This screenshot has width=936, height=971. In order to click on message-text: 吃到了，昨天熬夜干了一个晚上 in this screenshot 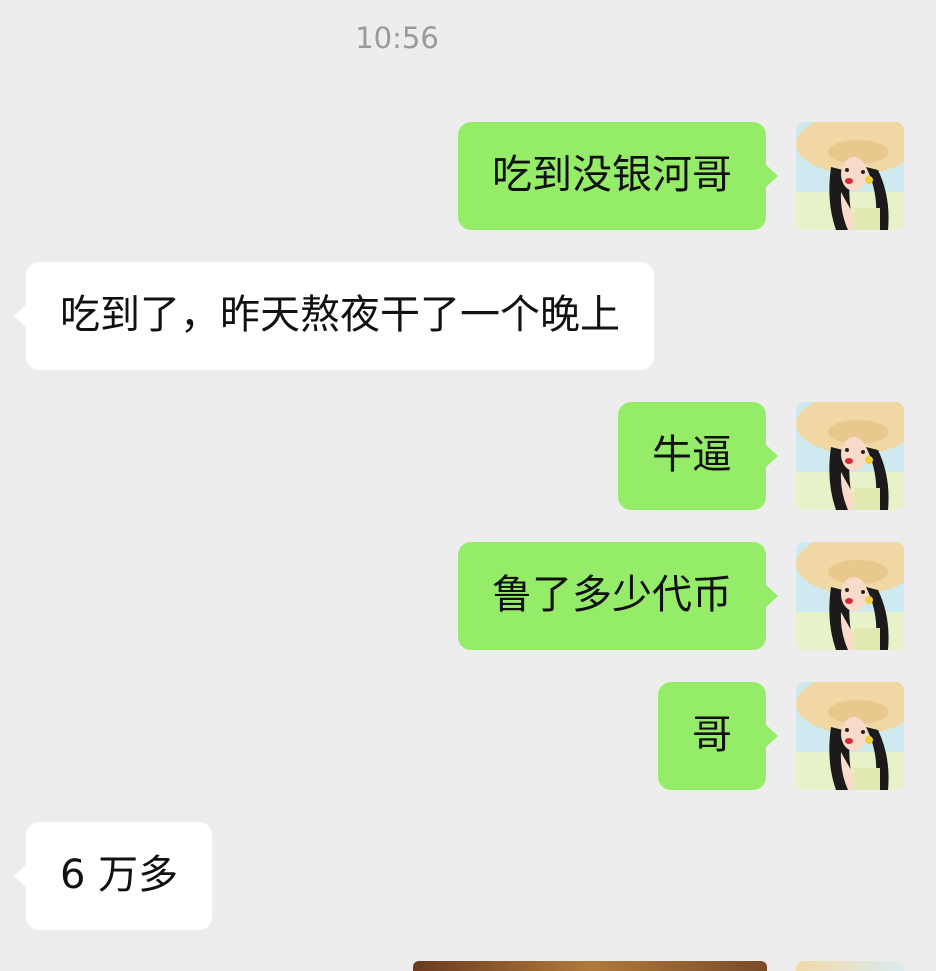, I will do `click(340, 315)`.